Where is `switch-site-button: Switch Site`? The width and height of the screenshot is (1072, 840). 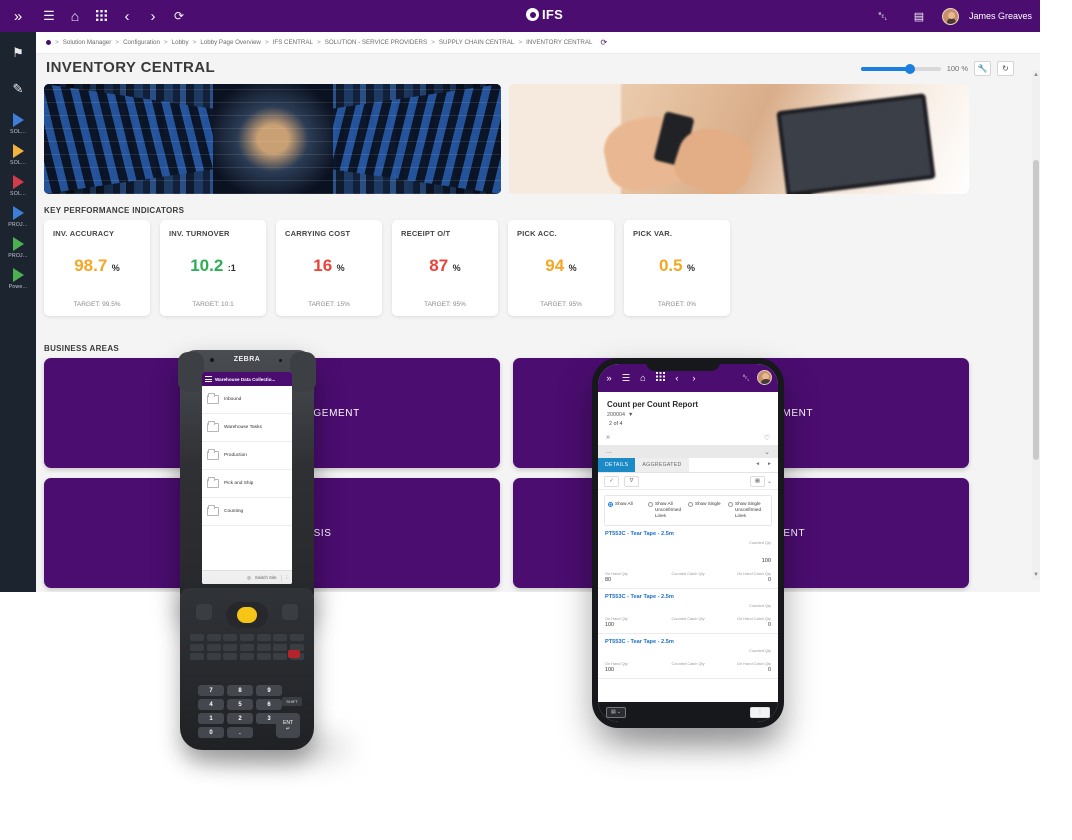
switch-site-button: Switch Site is located at coordinates (266, 577).